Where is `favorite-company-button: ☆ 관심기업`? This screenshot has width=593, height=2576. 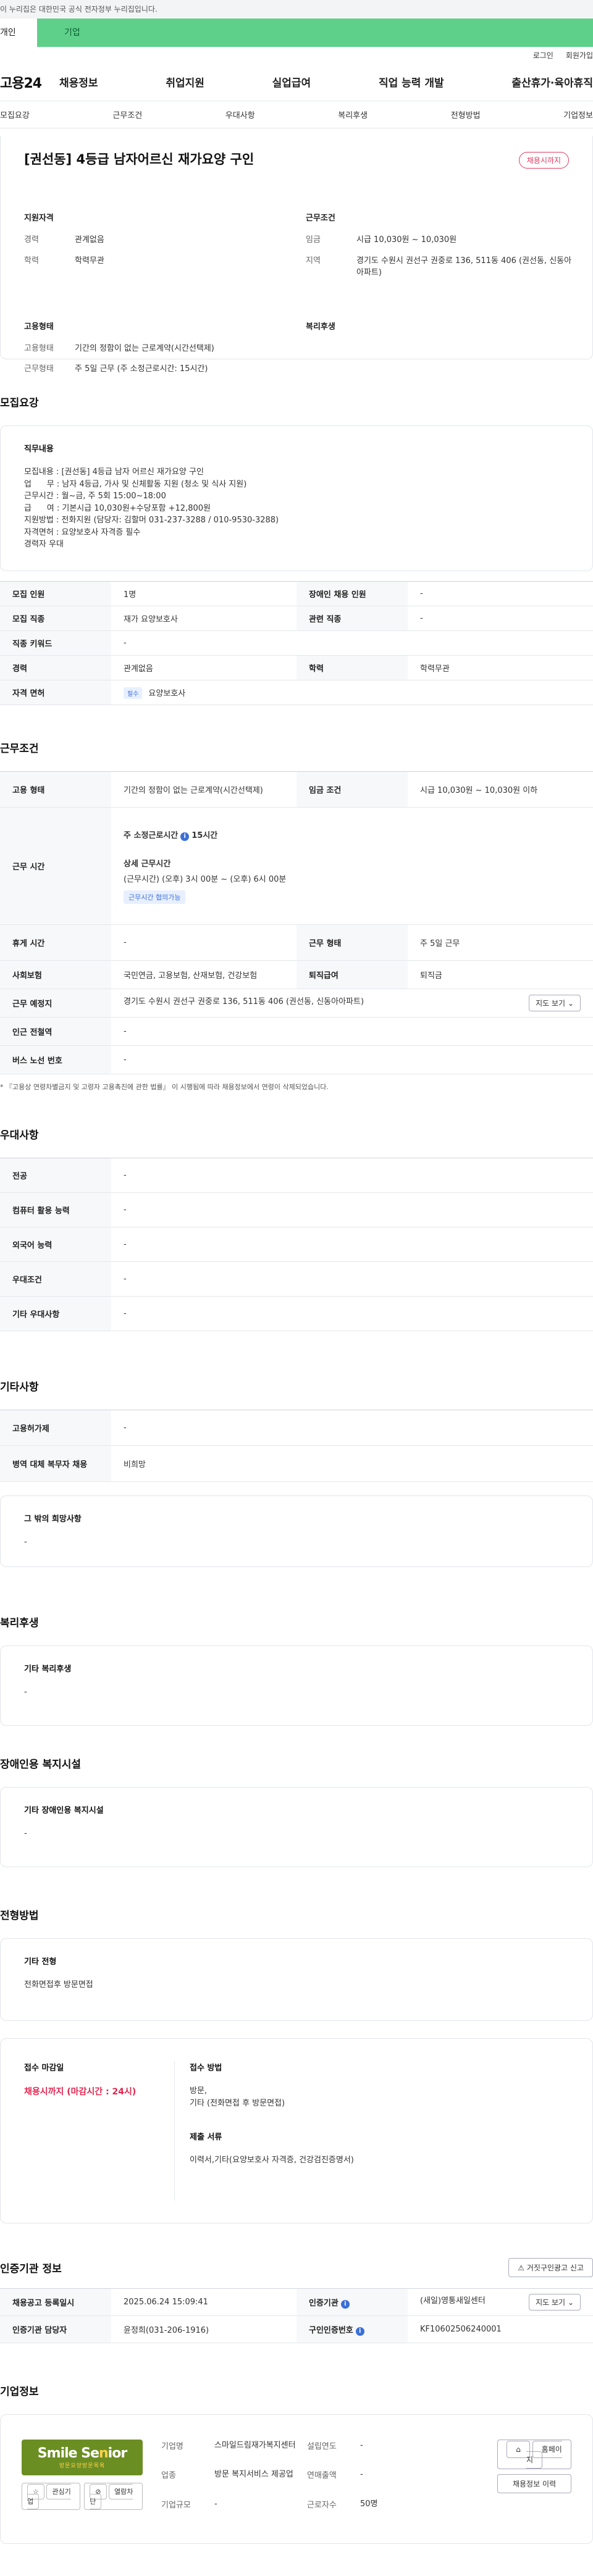 favorite-company-button: ☆ 관심기업 is located at coordinates (51, 2496).